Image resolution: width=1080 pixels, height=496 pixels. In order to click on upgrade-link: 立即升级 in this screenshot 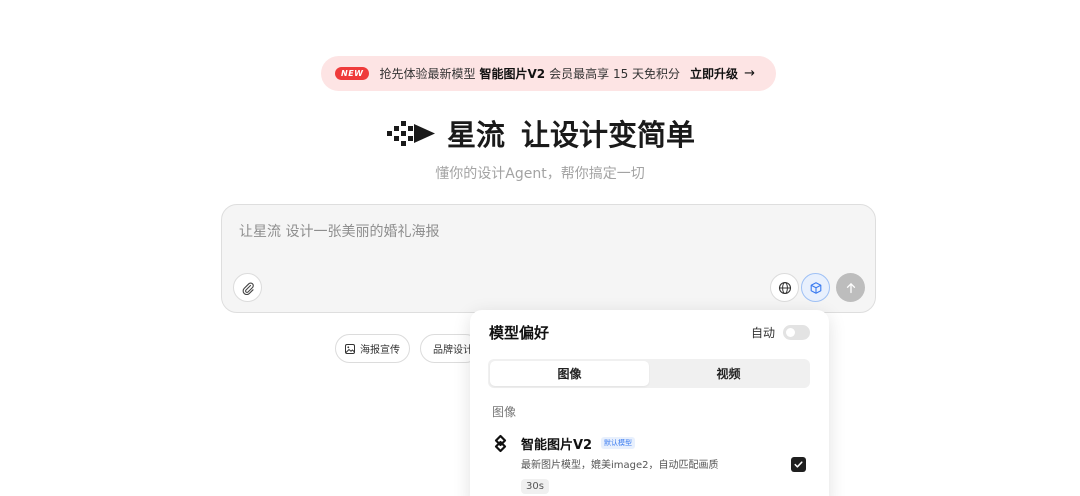, I will do `click(714, 73)`.